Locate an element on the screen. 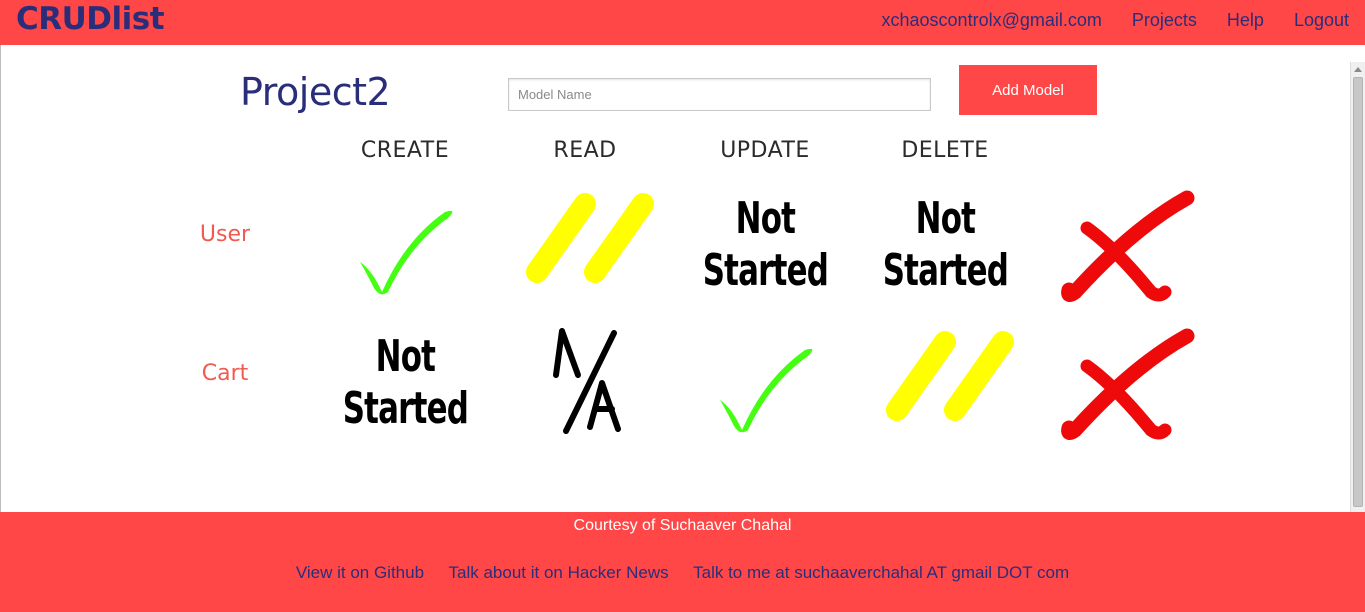 This screenshot has width=1365, height=612. nav-logout: Logout is located at coordinates (1321, 20).